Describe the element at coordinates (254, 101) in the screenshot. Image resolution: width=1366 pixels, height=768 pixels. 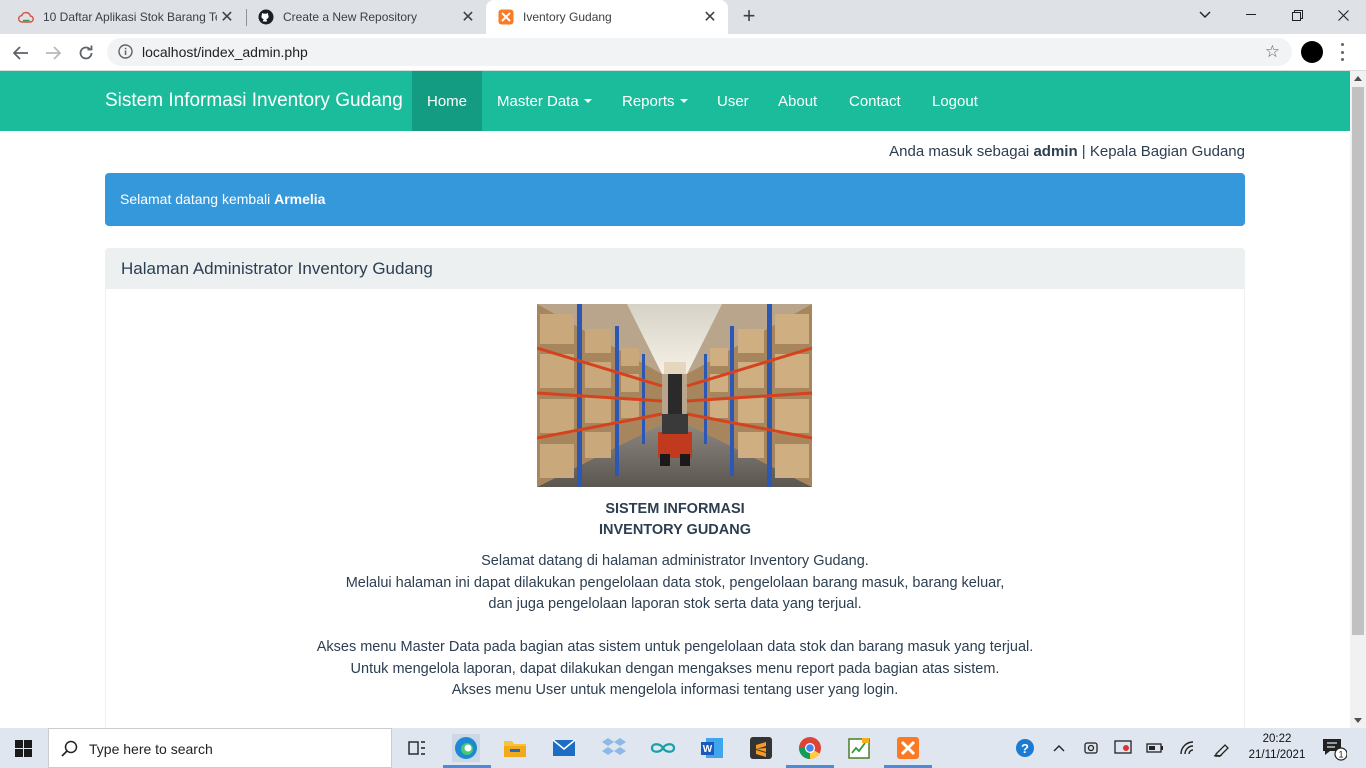
I see `site-brand: Sistem Informasi Inventory Gudang` at that location.